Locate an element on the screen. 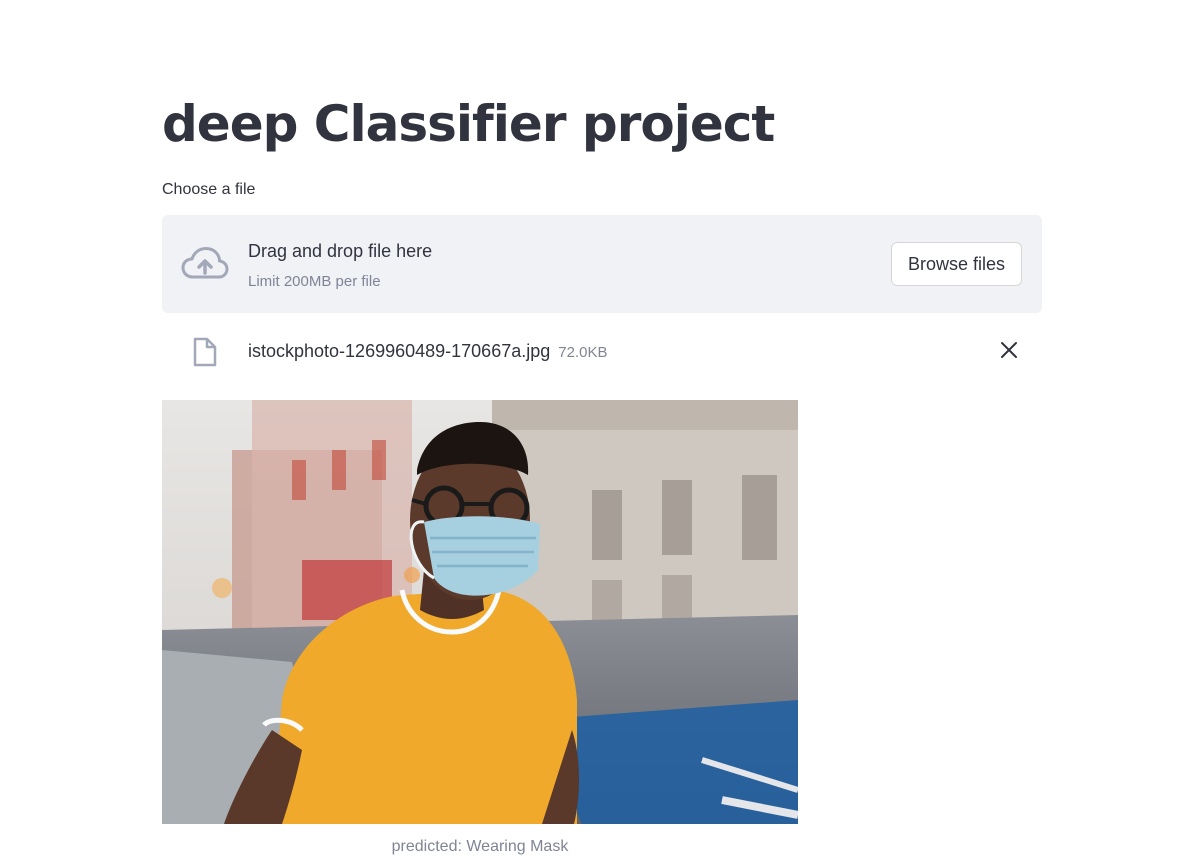 This screenshot has height=867, width=1187. uploaded-file-row: istockphoto-1269960489-170667a.jpg 72.0KB is located at coordinates (602, 350).